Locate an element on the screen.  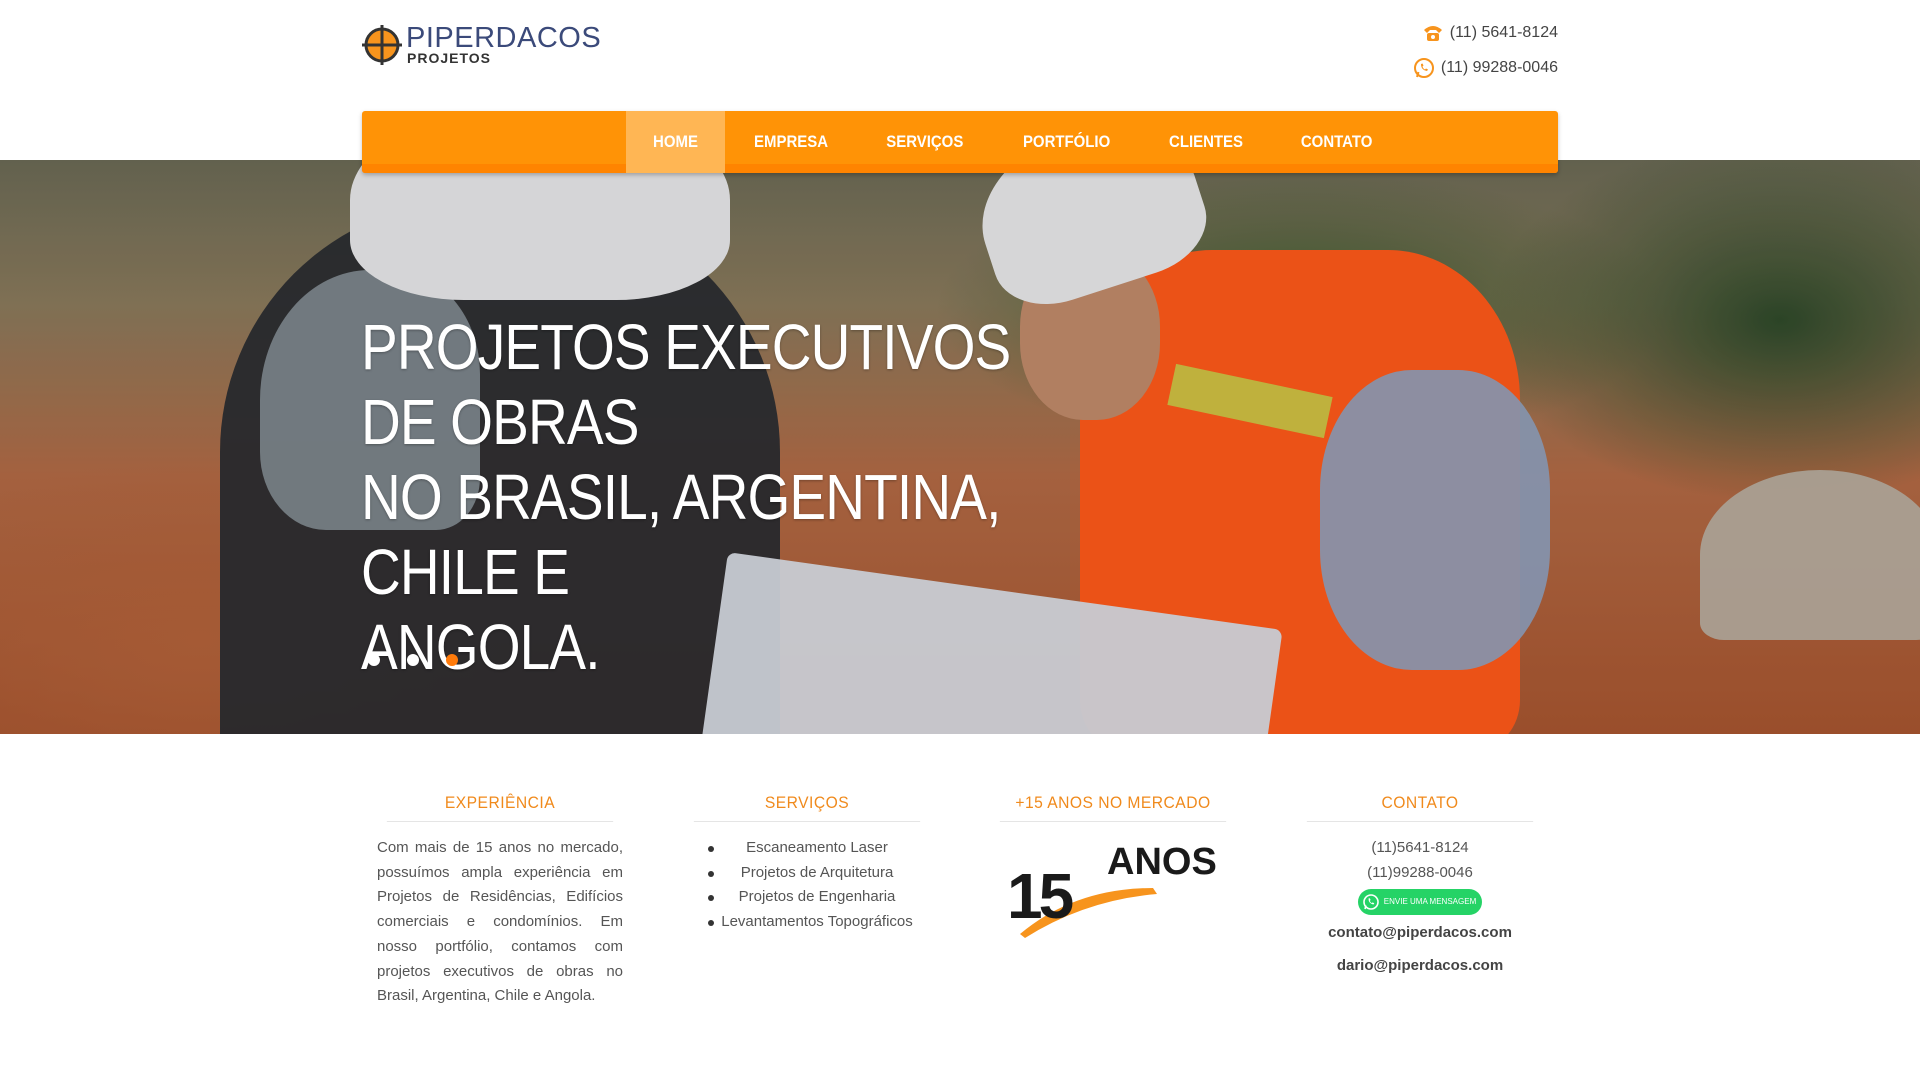
nav-item-servicos: SERVIÇOS is located at coordinates (924, 142).